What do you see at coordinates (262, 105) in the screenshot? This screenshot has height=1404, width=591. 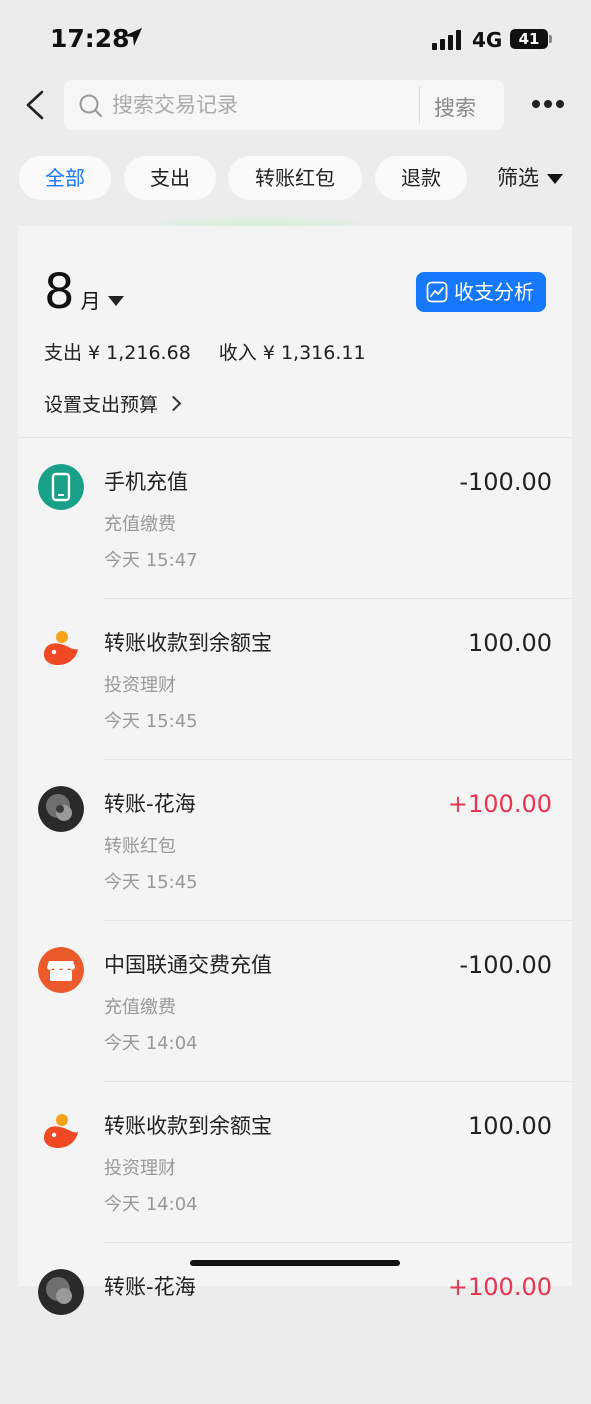 I see `search-input` at bounding box center [262, 105].